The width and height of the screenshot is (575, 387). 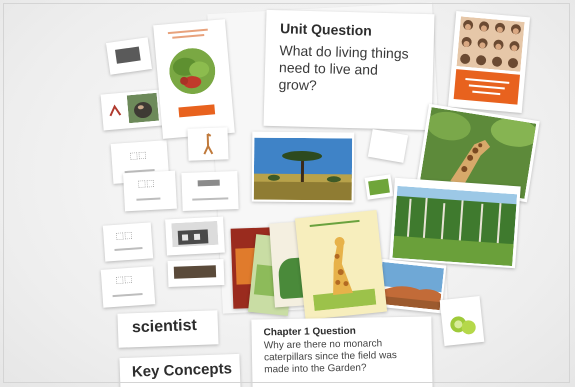 I want to click on savanna-photo, so click(x=303, y=169).